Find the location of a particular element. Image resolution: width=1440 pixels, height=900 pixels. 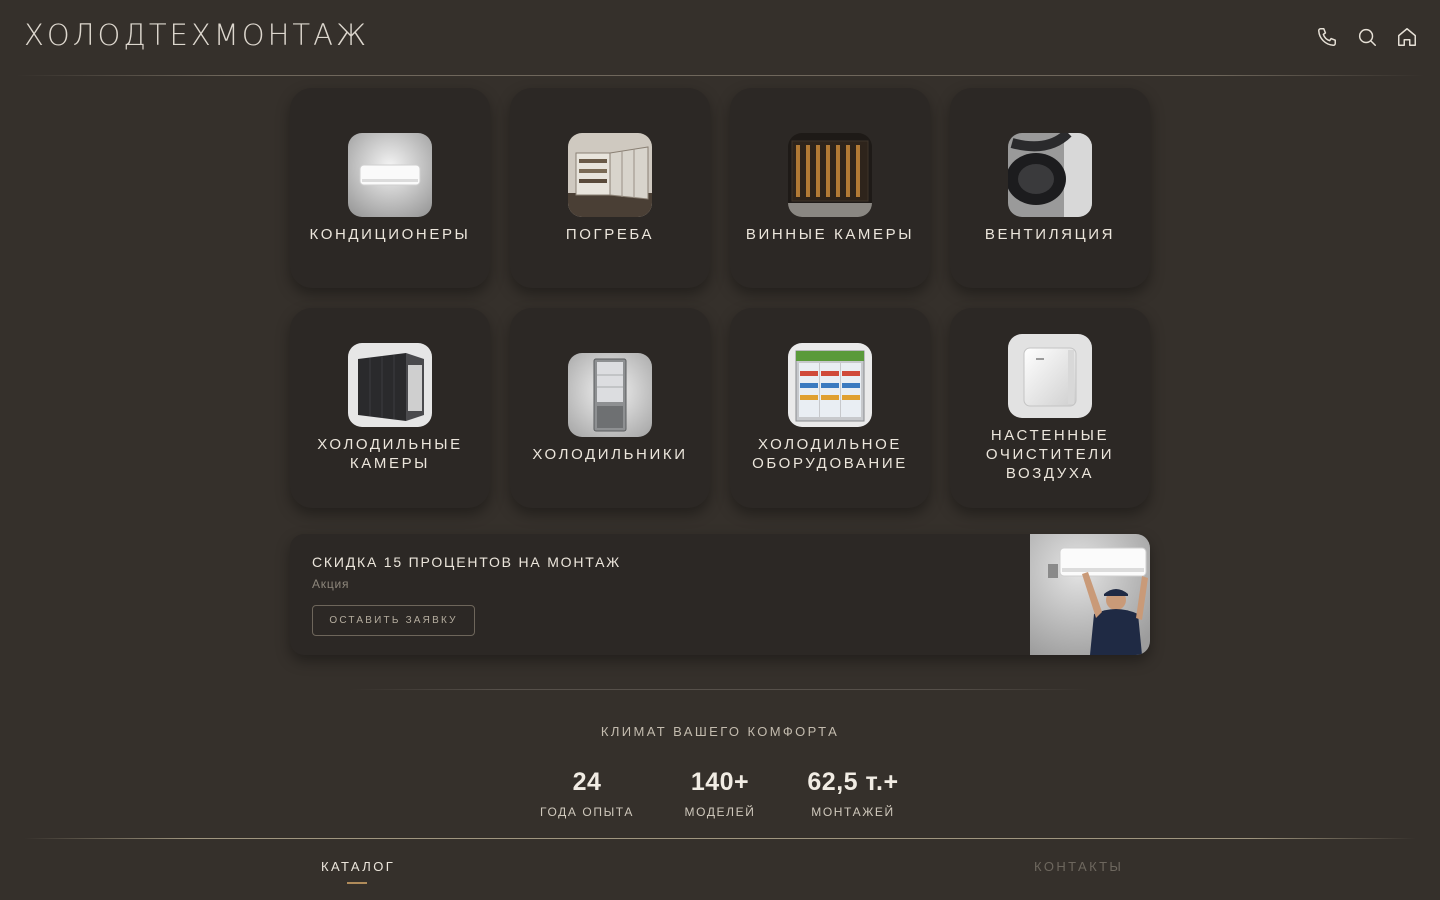

promo-subtitle: Акция is located at coordinates (331, 584).